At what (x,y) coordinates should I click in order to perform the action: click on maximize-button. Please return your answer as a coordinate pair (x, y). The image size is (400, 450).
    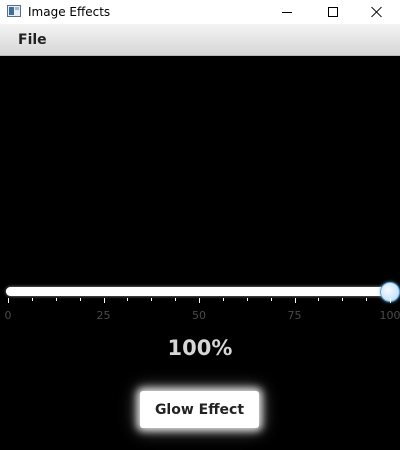
    Looking at the image, I should click on (333, 12).